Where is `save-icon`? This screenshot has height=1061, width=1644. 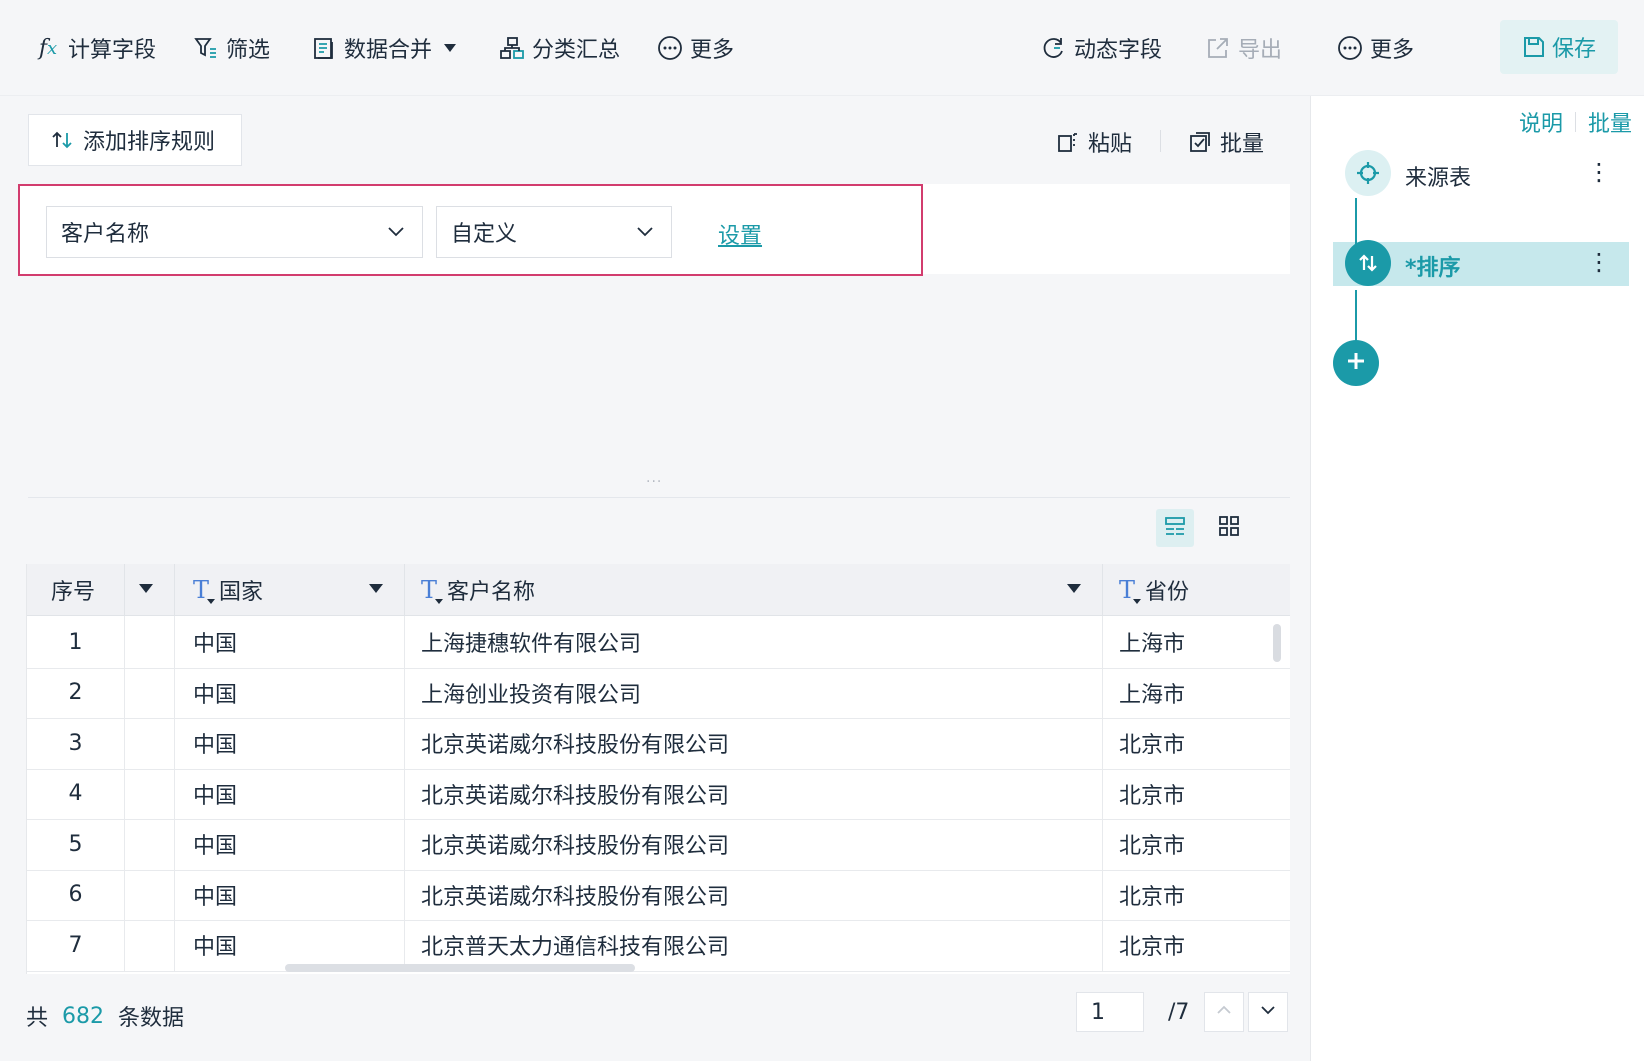 save-icon is located at coordinates (1534, 47).